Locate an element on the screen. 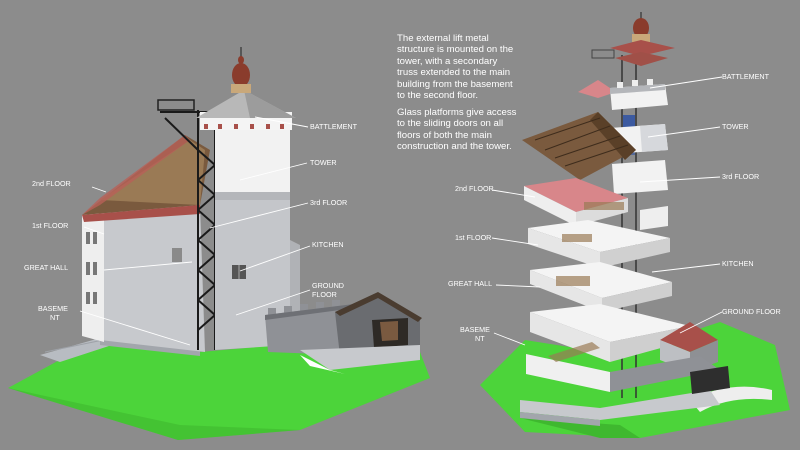  right-label-kitchen: KITCHEN is located at coordinates (738, 263).